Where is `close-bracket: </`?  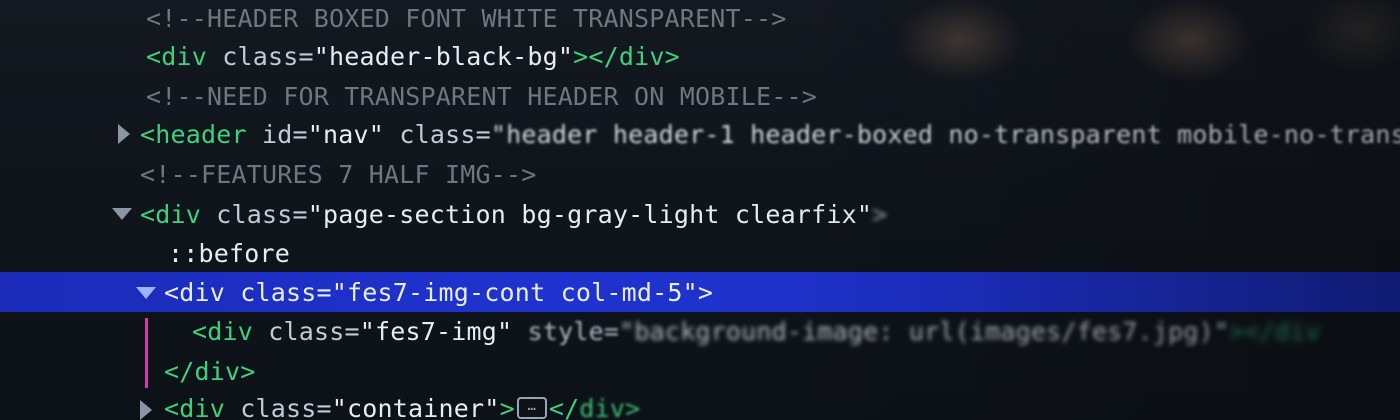
close-bracket: </ is located at coordinates (564, 407).